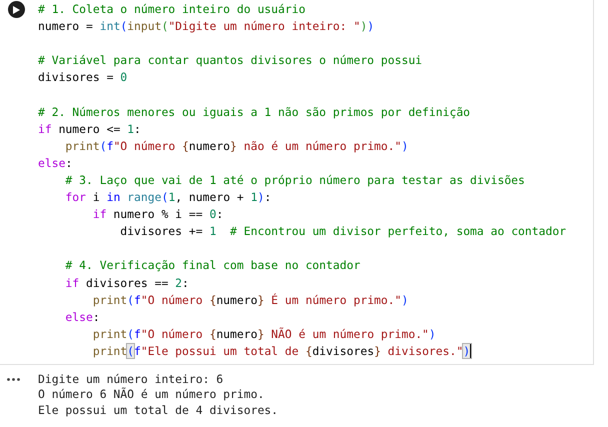  I want to click on code-line: # 2. Números menores ou iguais a 1 não são primos por definição, so click(255, 112).